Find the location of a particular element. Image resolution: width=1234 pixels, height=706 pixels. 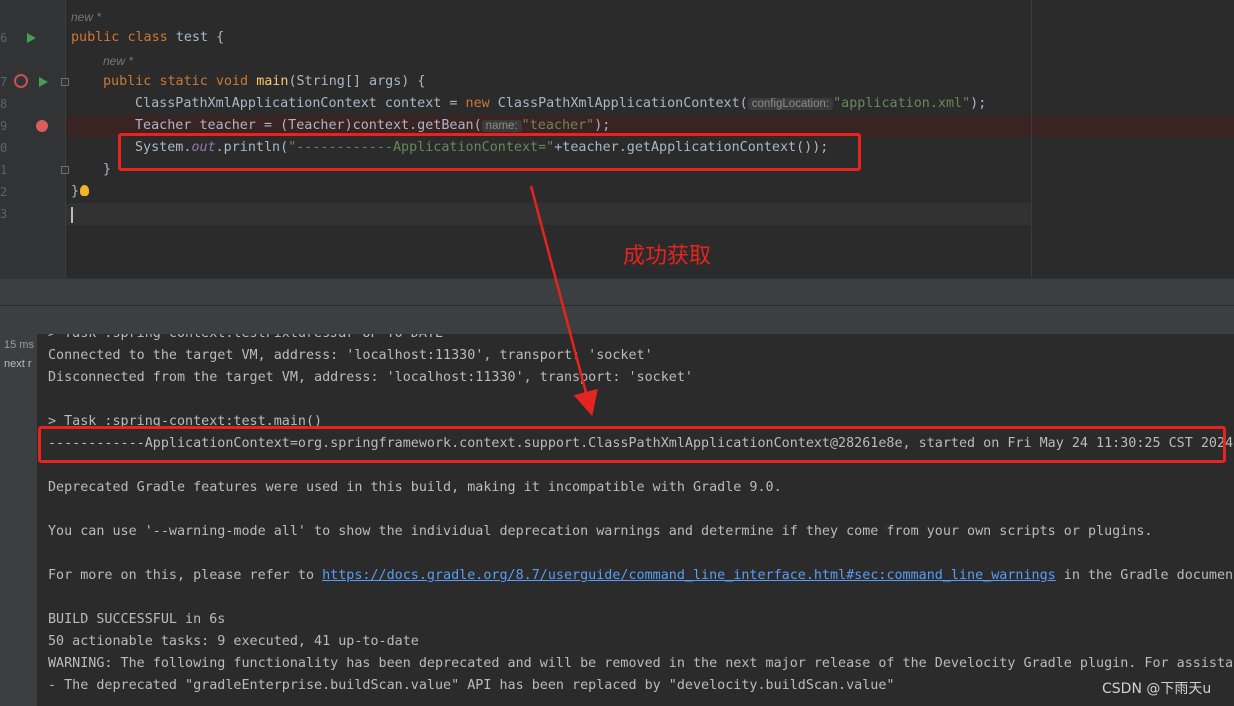

annotation-arrow is located at coordinates (563, 301).